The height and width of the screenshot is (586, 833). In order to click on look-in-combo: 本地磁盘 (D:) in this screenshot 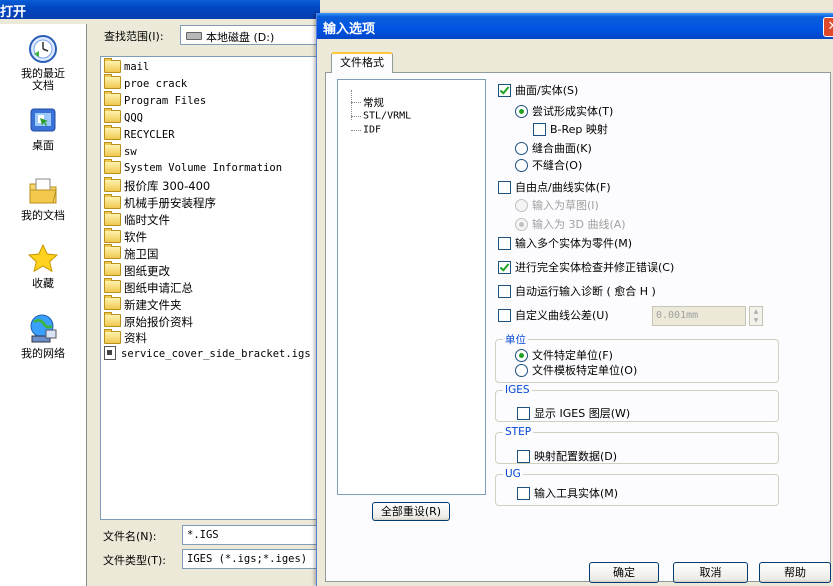, I will do `click(249, 35)`.